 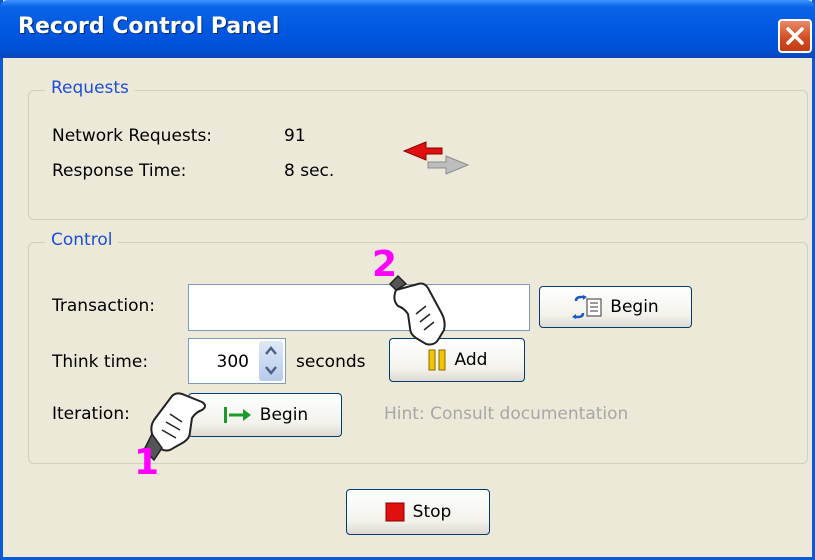 What do you see at coordinates (119, 171) in the screenshot?
I see `response-time-label: Response Time:` at bounding box center [119, 171].